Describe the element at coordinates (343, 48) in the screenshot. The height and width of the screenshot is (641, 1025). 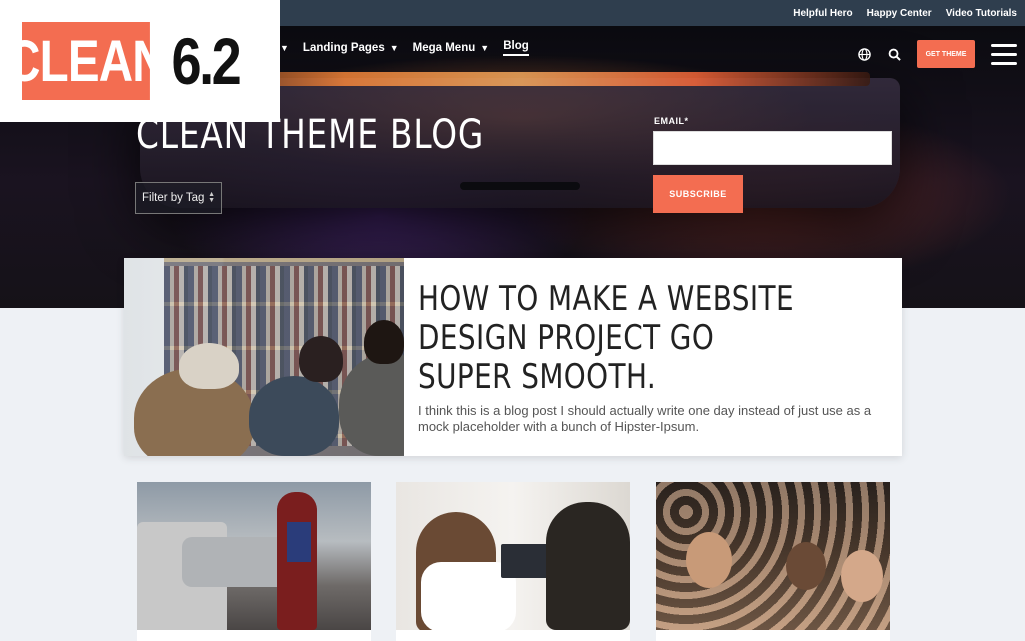
I see `nav-item-label: Landing Pages` at that location.